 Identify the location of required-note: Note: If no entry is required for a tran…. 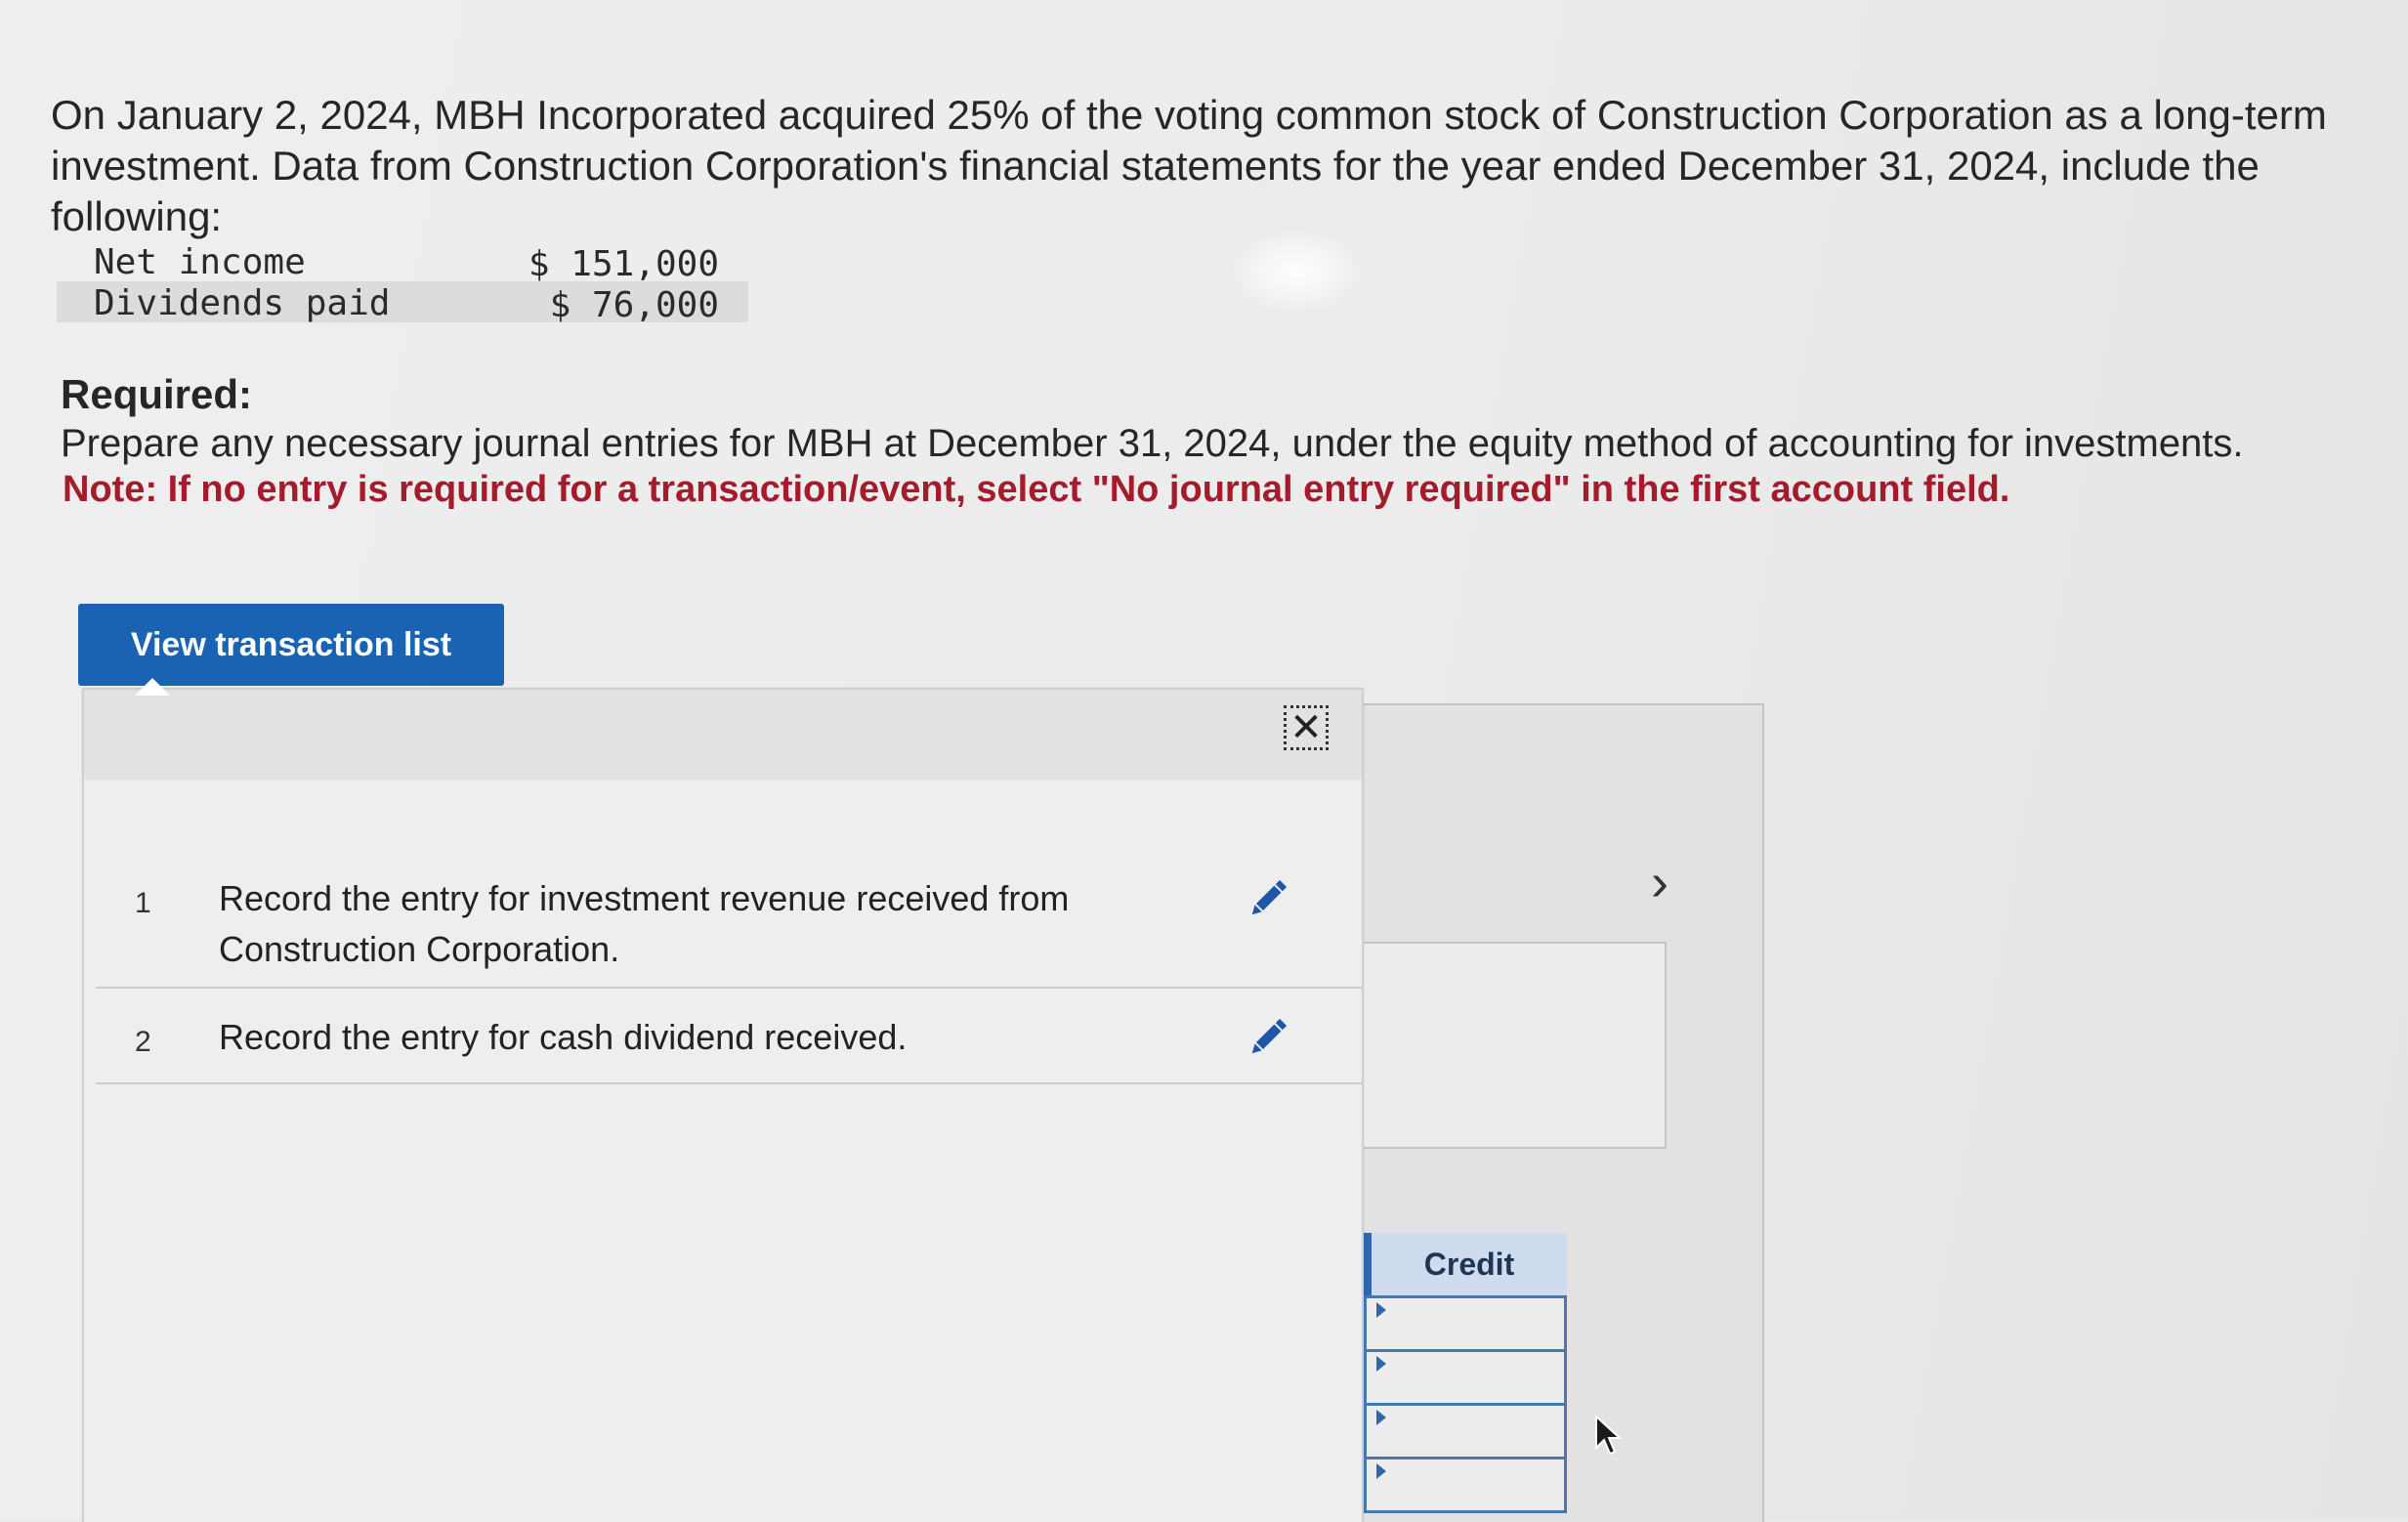
(1036, 490).